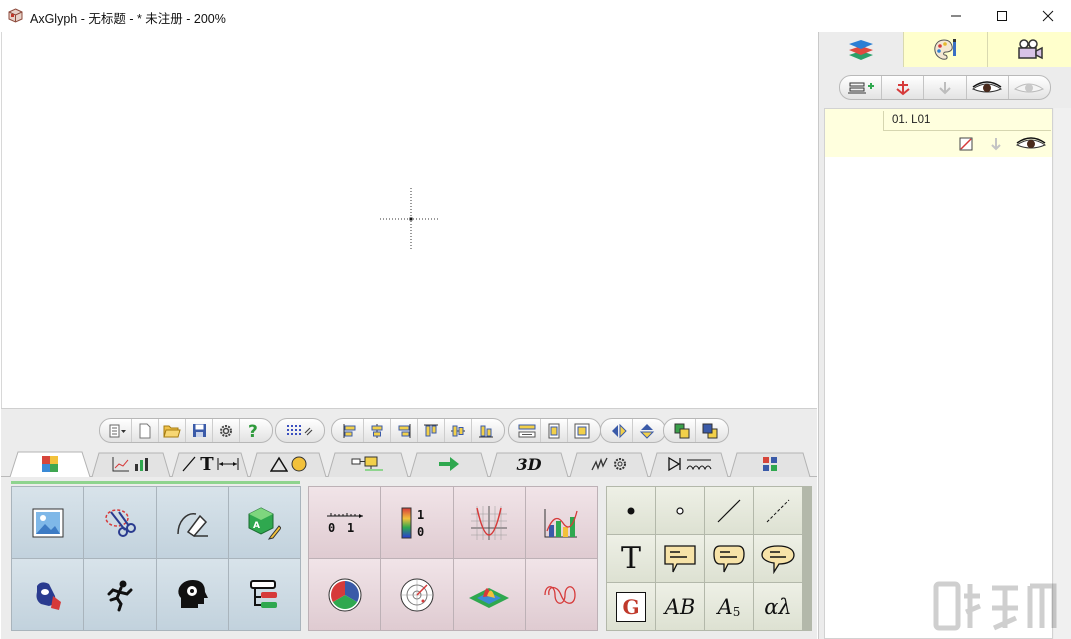  I want to click on svg-text: A, so click(256, 526).